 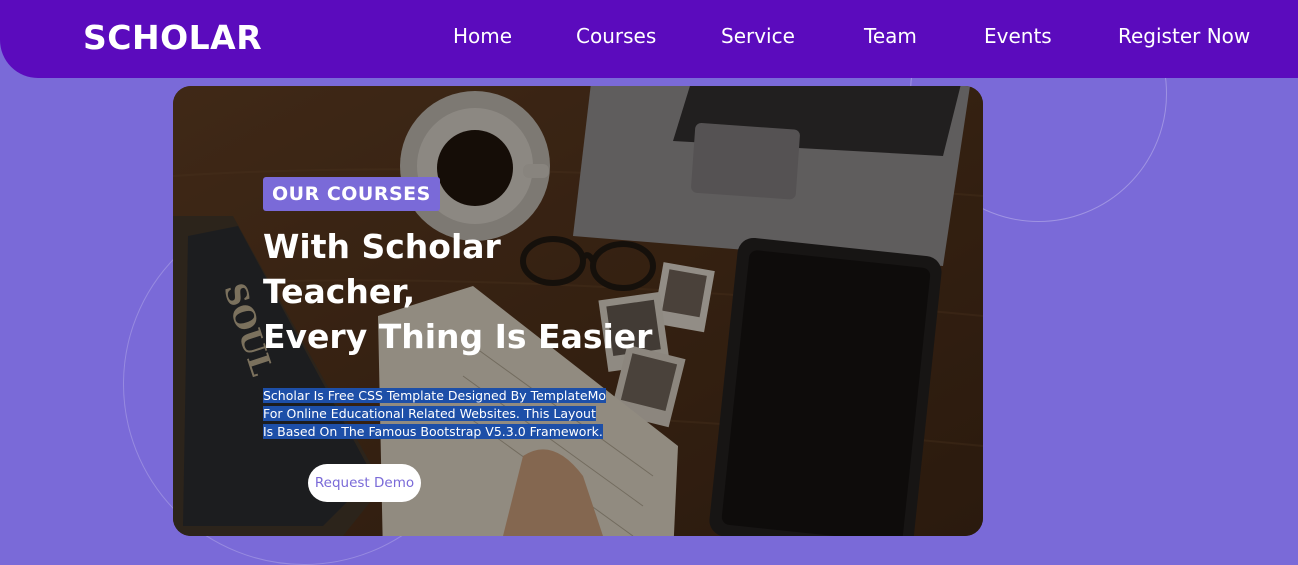 What do you see at coordinates (1018, 36) in the screenshot?
I see `nav-events: Events` at bounding box center [1018, 36].